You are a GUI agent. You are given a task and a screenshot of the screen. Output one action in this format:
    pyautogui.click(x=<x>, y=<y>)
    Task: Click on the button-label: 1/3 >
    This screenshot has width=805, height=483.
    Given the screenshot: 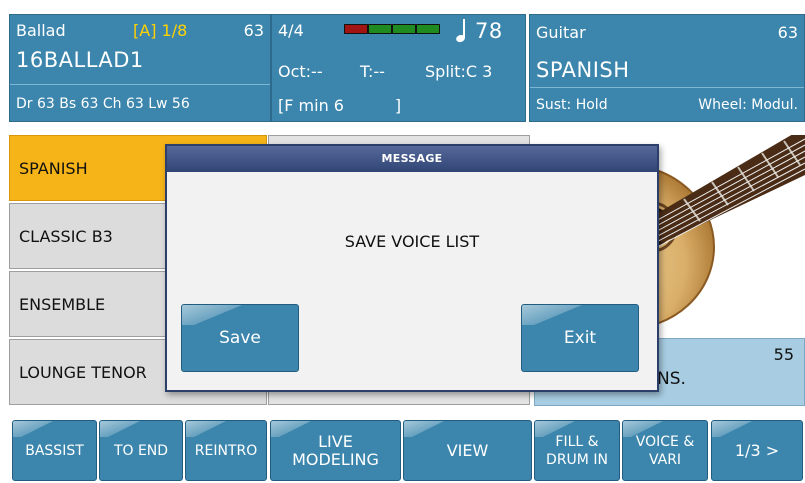 What is the action you would take?
    pyautogui.click(x=757, y=450)
    